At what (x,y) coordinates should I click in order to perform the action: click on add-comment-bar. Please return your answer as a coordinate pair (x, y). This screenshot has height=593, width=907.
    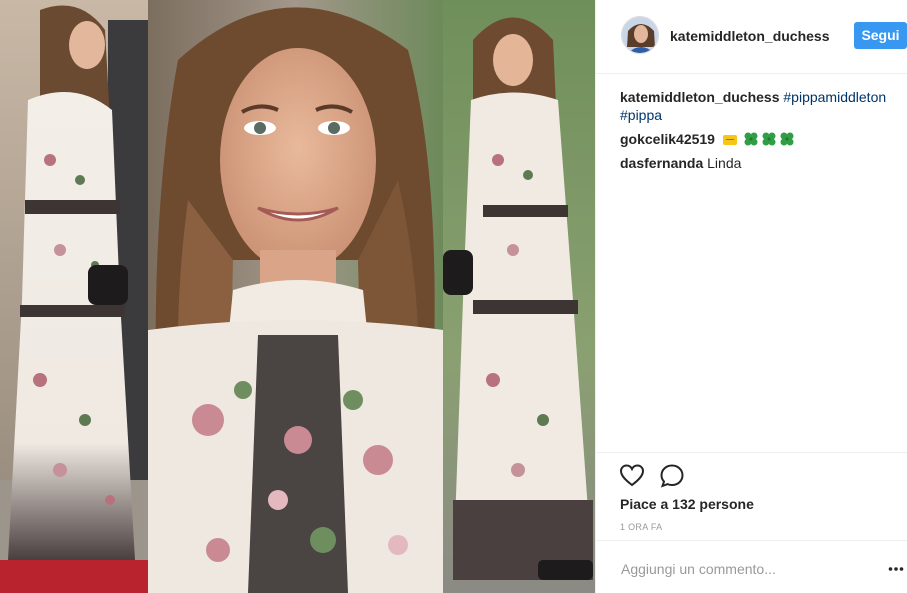
    Looking at the image, I should click on (751, 566).